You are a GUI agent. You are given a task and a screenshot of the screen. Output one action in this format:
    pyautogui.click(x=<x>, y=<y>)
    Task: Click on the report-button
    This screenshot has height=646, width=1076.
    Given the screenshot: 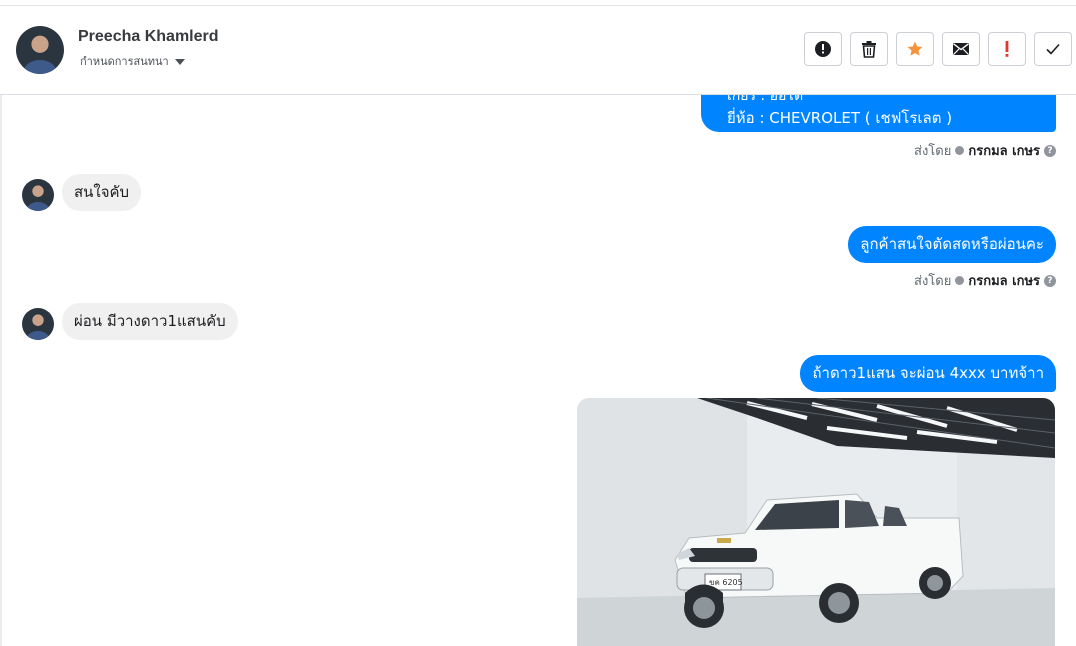 What is the action you would take?
    pyautogui.click(x=823, y=49)
    